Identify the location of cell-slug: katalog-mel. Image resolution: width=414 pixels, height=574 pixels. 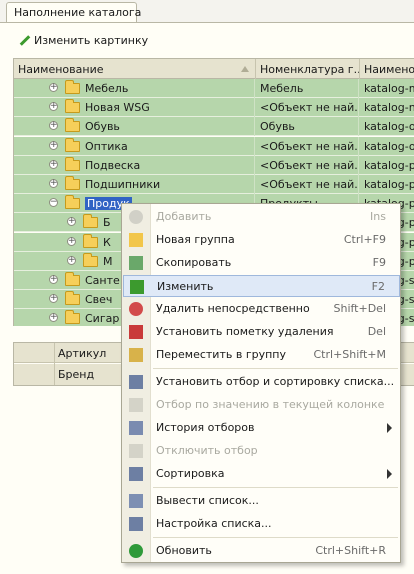
(389, 88).